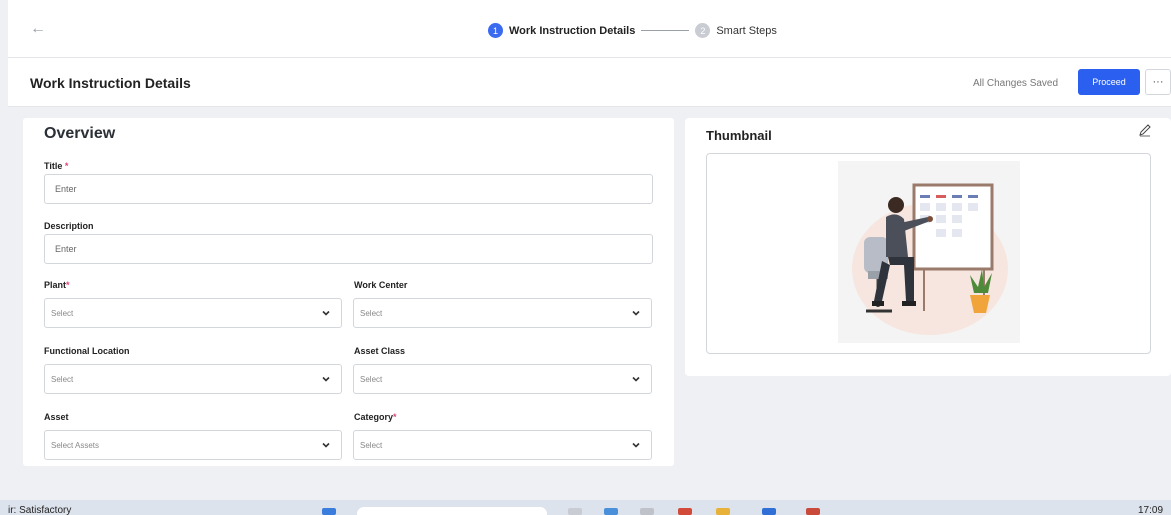 The width and height of the screenshot is (1171, 515). What do you see at coordinates (62, 379) in the screenshot?
I see `functional-location-select-value: Select` at bounding box center [62, 379].